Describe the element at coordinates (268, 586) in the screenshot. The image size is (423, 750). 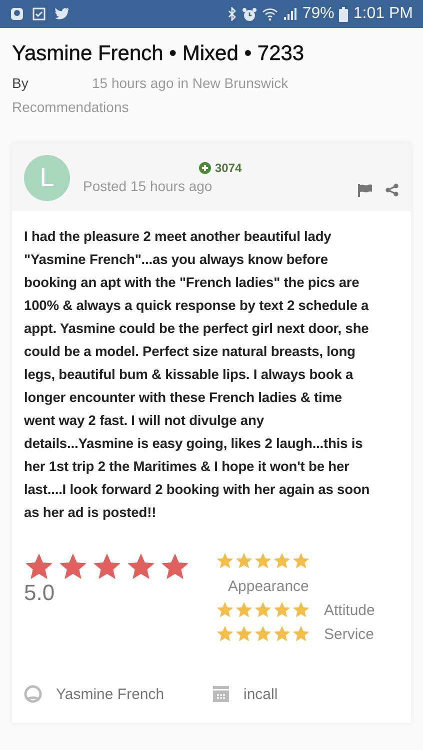
I see `rating-label: Appearance` at that location.